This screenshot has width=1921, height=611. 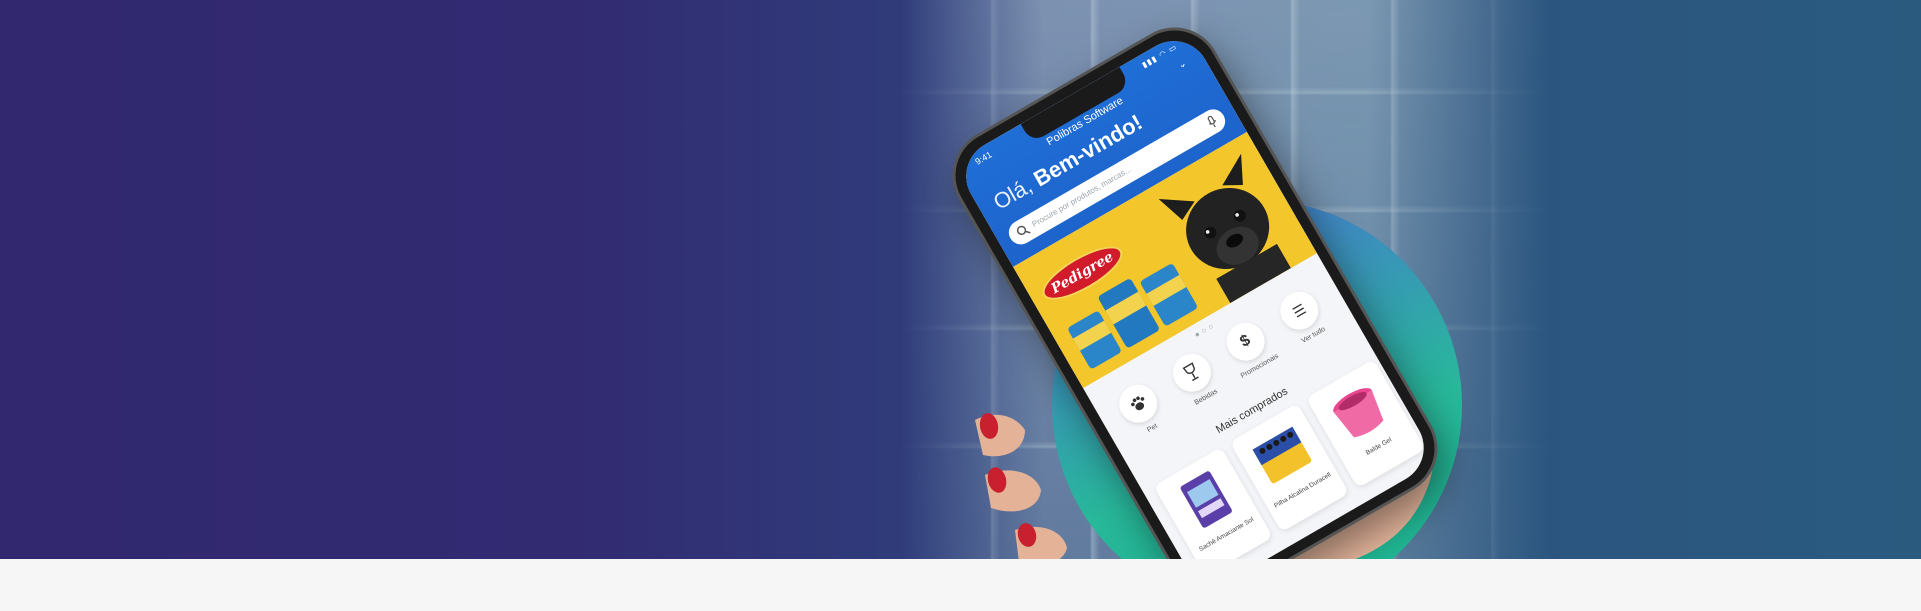 What do you see at coordinates (960, 585) in the screenshot?
I see `bottom-strip` at bounding box center [960, 585].